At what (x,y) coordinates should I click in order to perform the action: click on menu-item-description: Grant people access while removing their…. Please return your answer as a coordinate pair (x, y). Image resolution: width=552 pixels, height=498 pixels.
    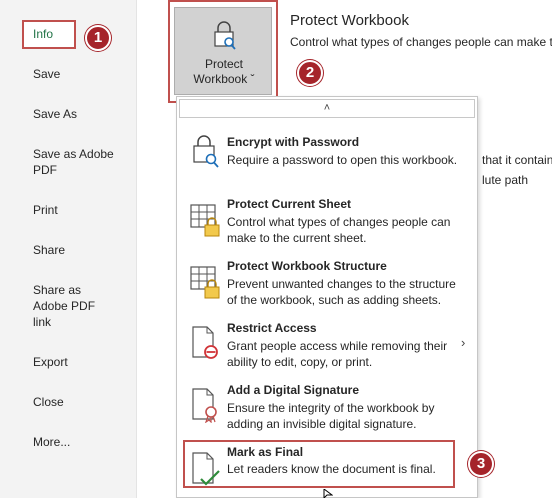
    Looking at the image, I should click on (337, 354).